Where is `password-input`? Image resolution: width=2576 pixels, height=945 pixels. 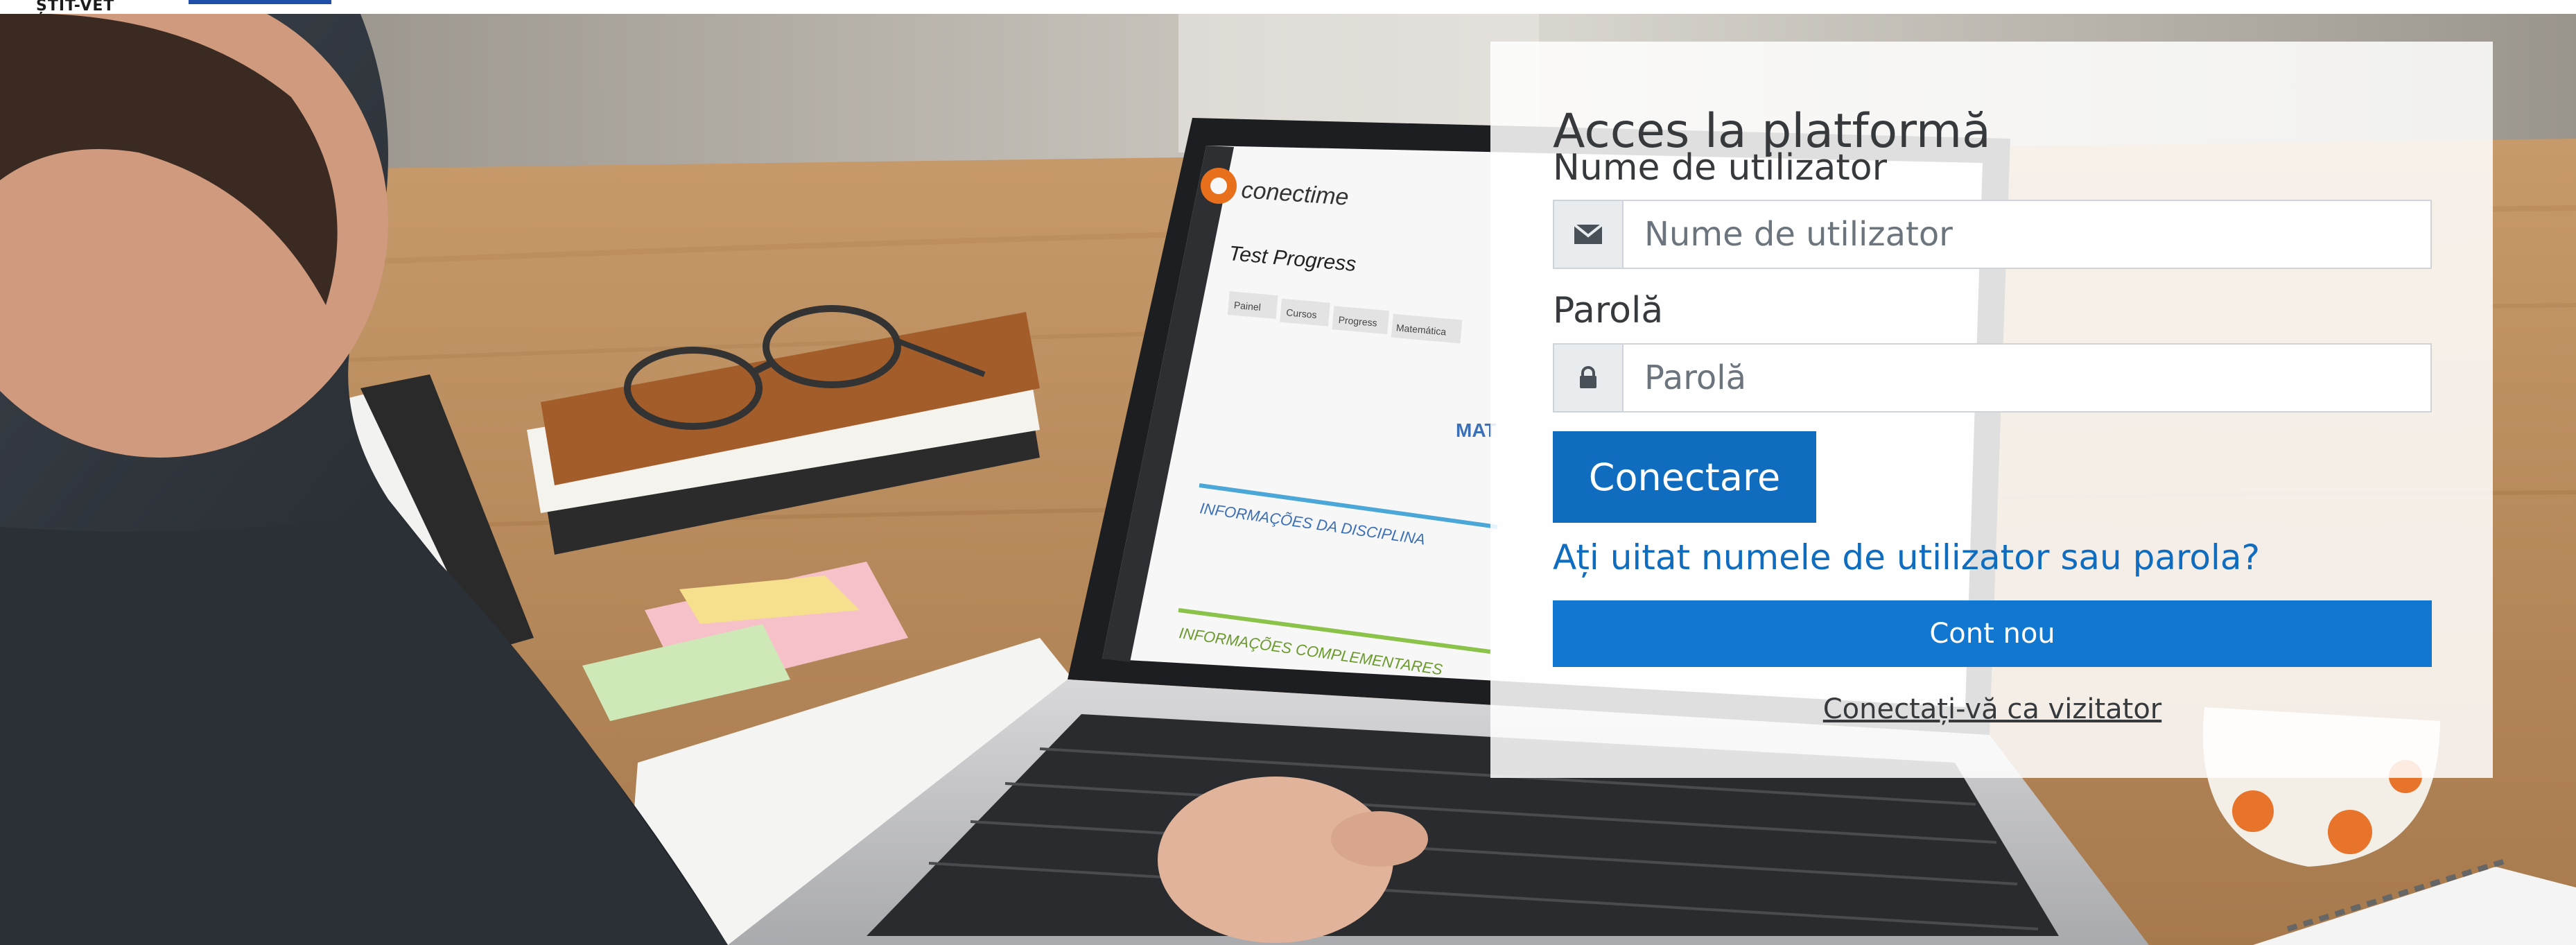
password-input is located at coordinates (2027, 378).